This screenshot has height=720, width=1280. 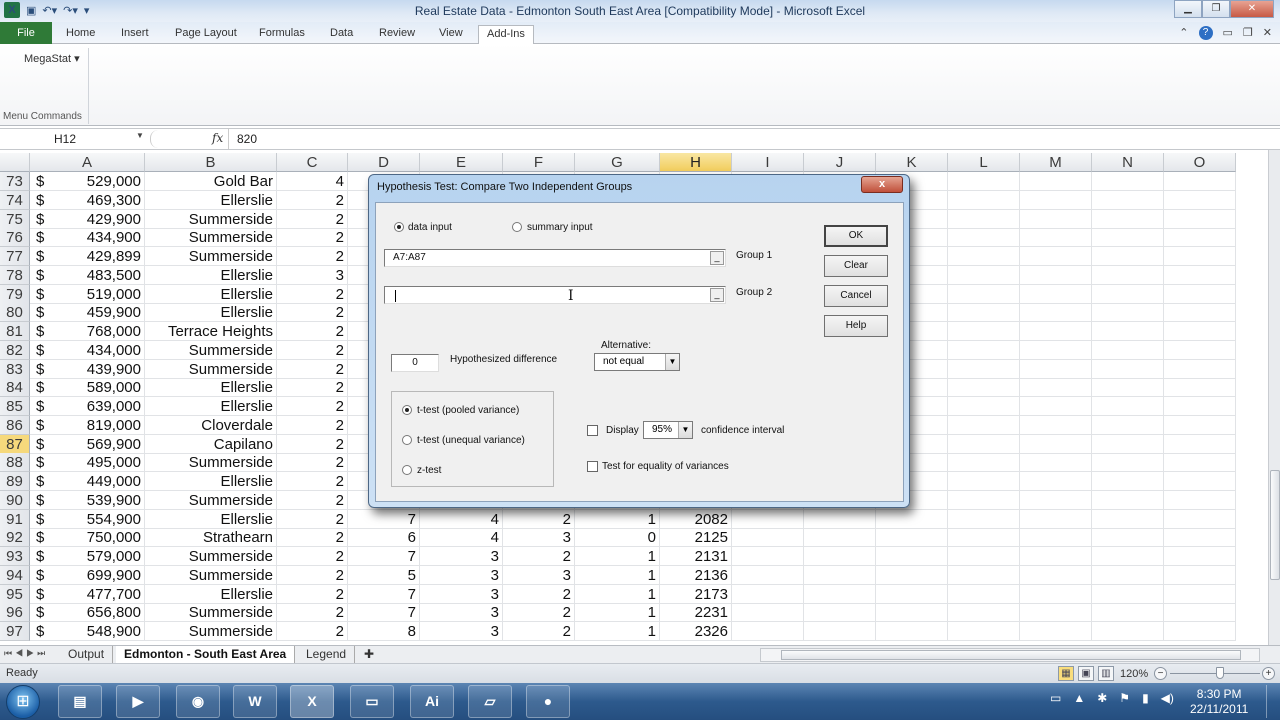 What do you see at coordinates (312, 519) in the screenshot?
I see `cell-c91: 2` at bounding box center [312, 519].